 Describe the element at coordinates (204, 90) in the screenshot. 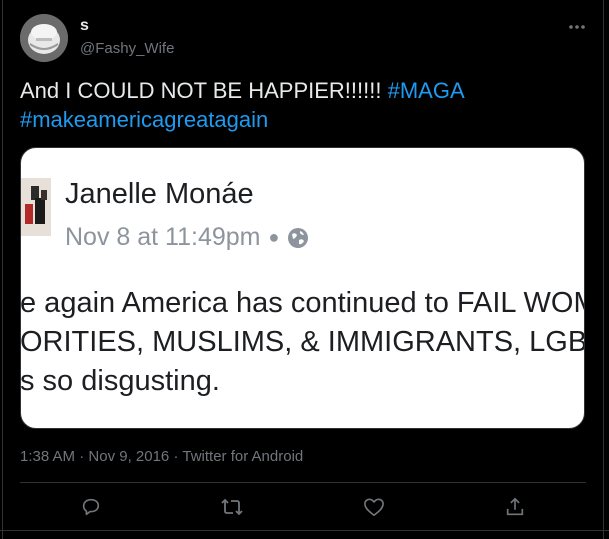

I see `tweet-text-plain: And I COULD NOT BE HAPPIER!!!!!!` at that location.